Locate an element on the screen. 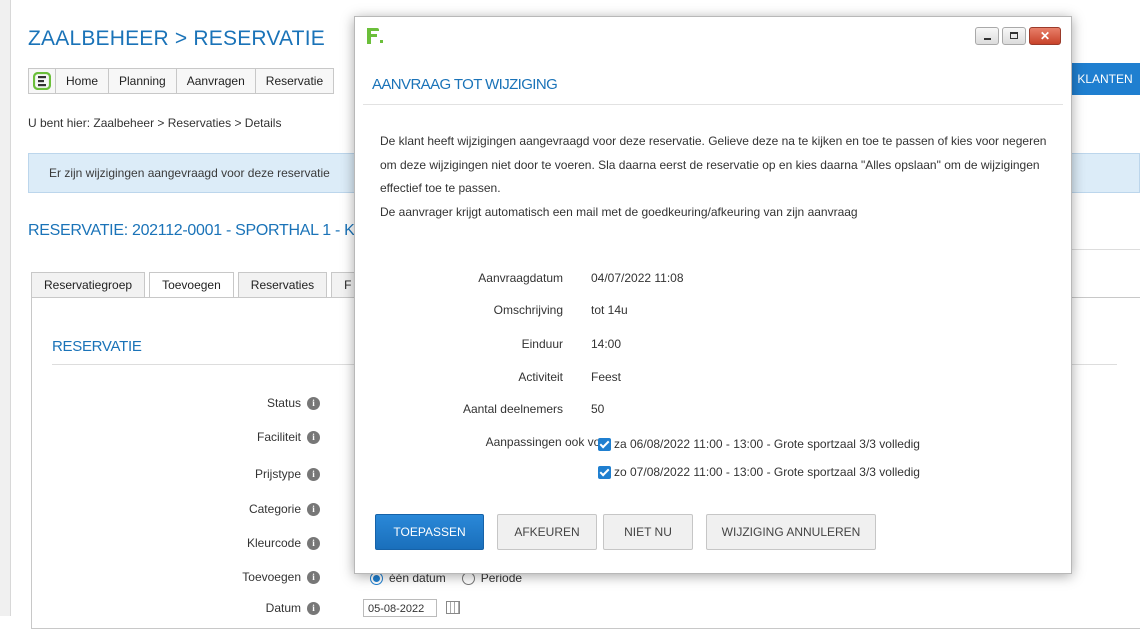  dialog-divider is located at coordinates (713, 104).